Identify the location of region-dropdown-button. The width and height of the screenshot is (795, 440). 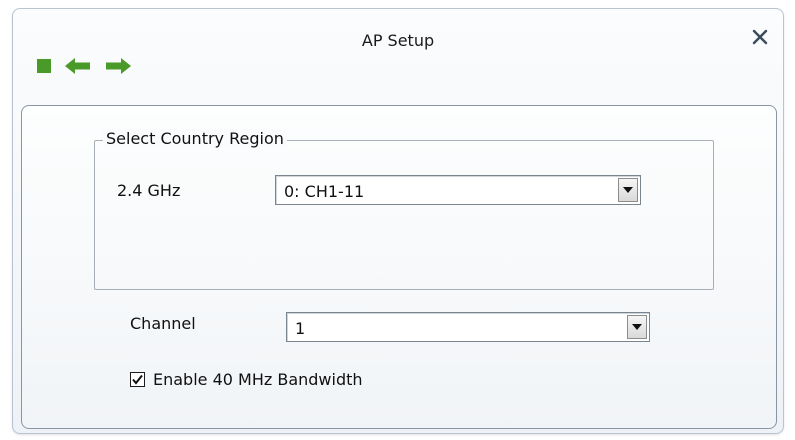
(628, 190).